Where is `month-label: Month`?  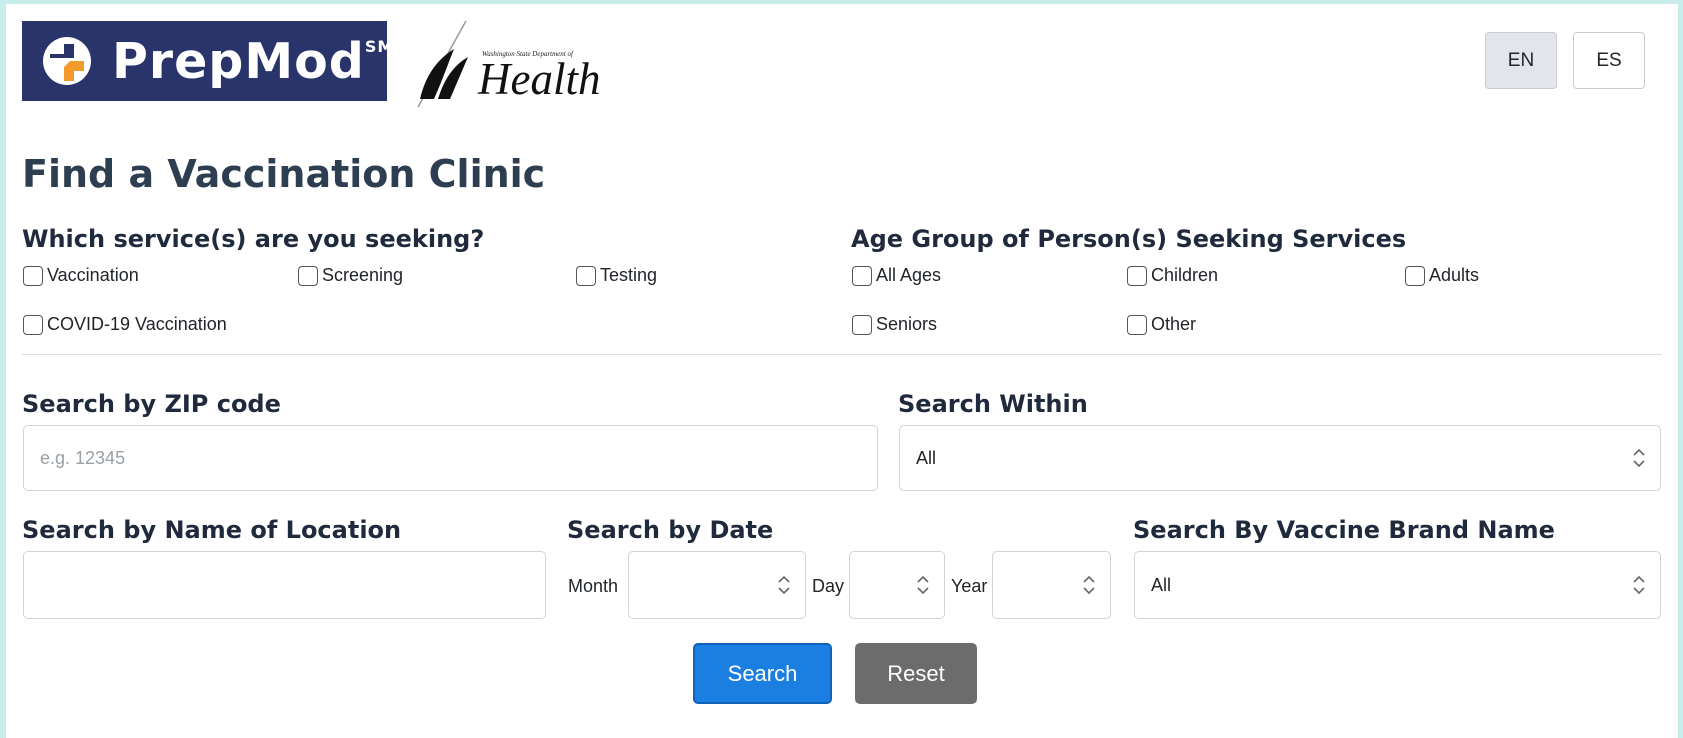
month-label: Month is located at coordinates (593, 586).